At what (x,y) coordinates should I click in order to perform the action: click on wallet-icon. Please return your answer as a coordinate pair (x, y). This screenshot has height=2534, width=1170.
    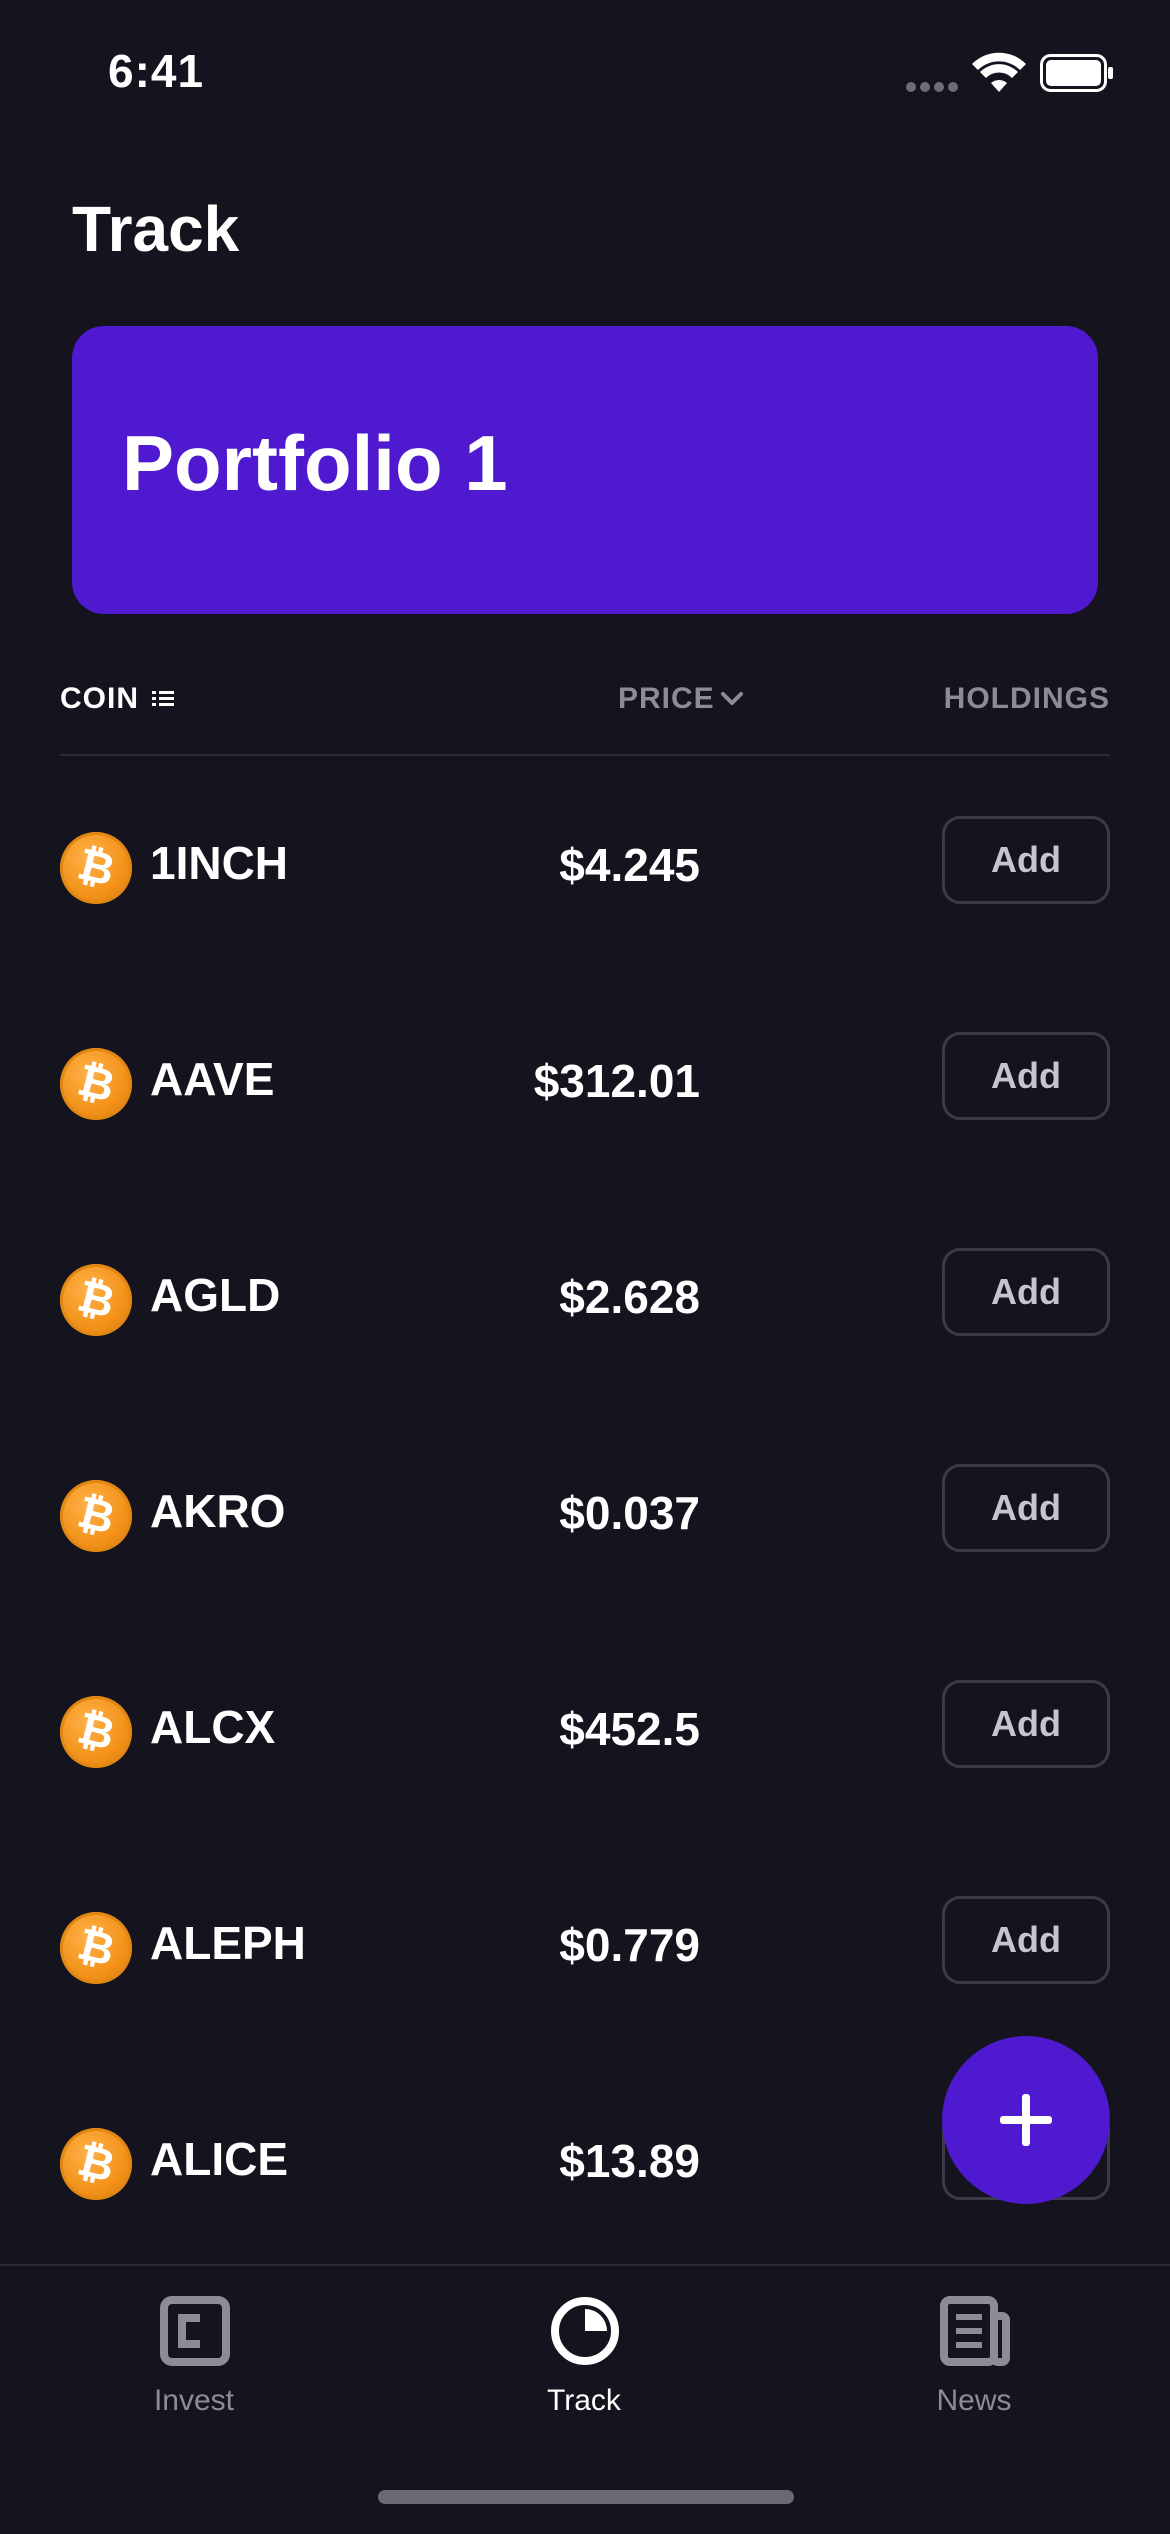
    Looking at the image, I should click on (195, 2331).